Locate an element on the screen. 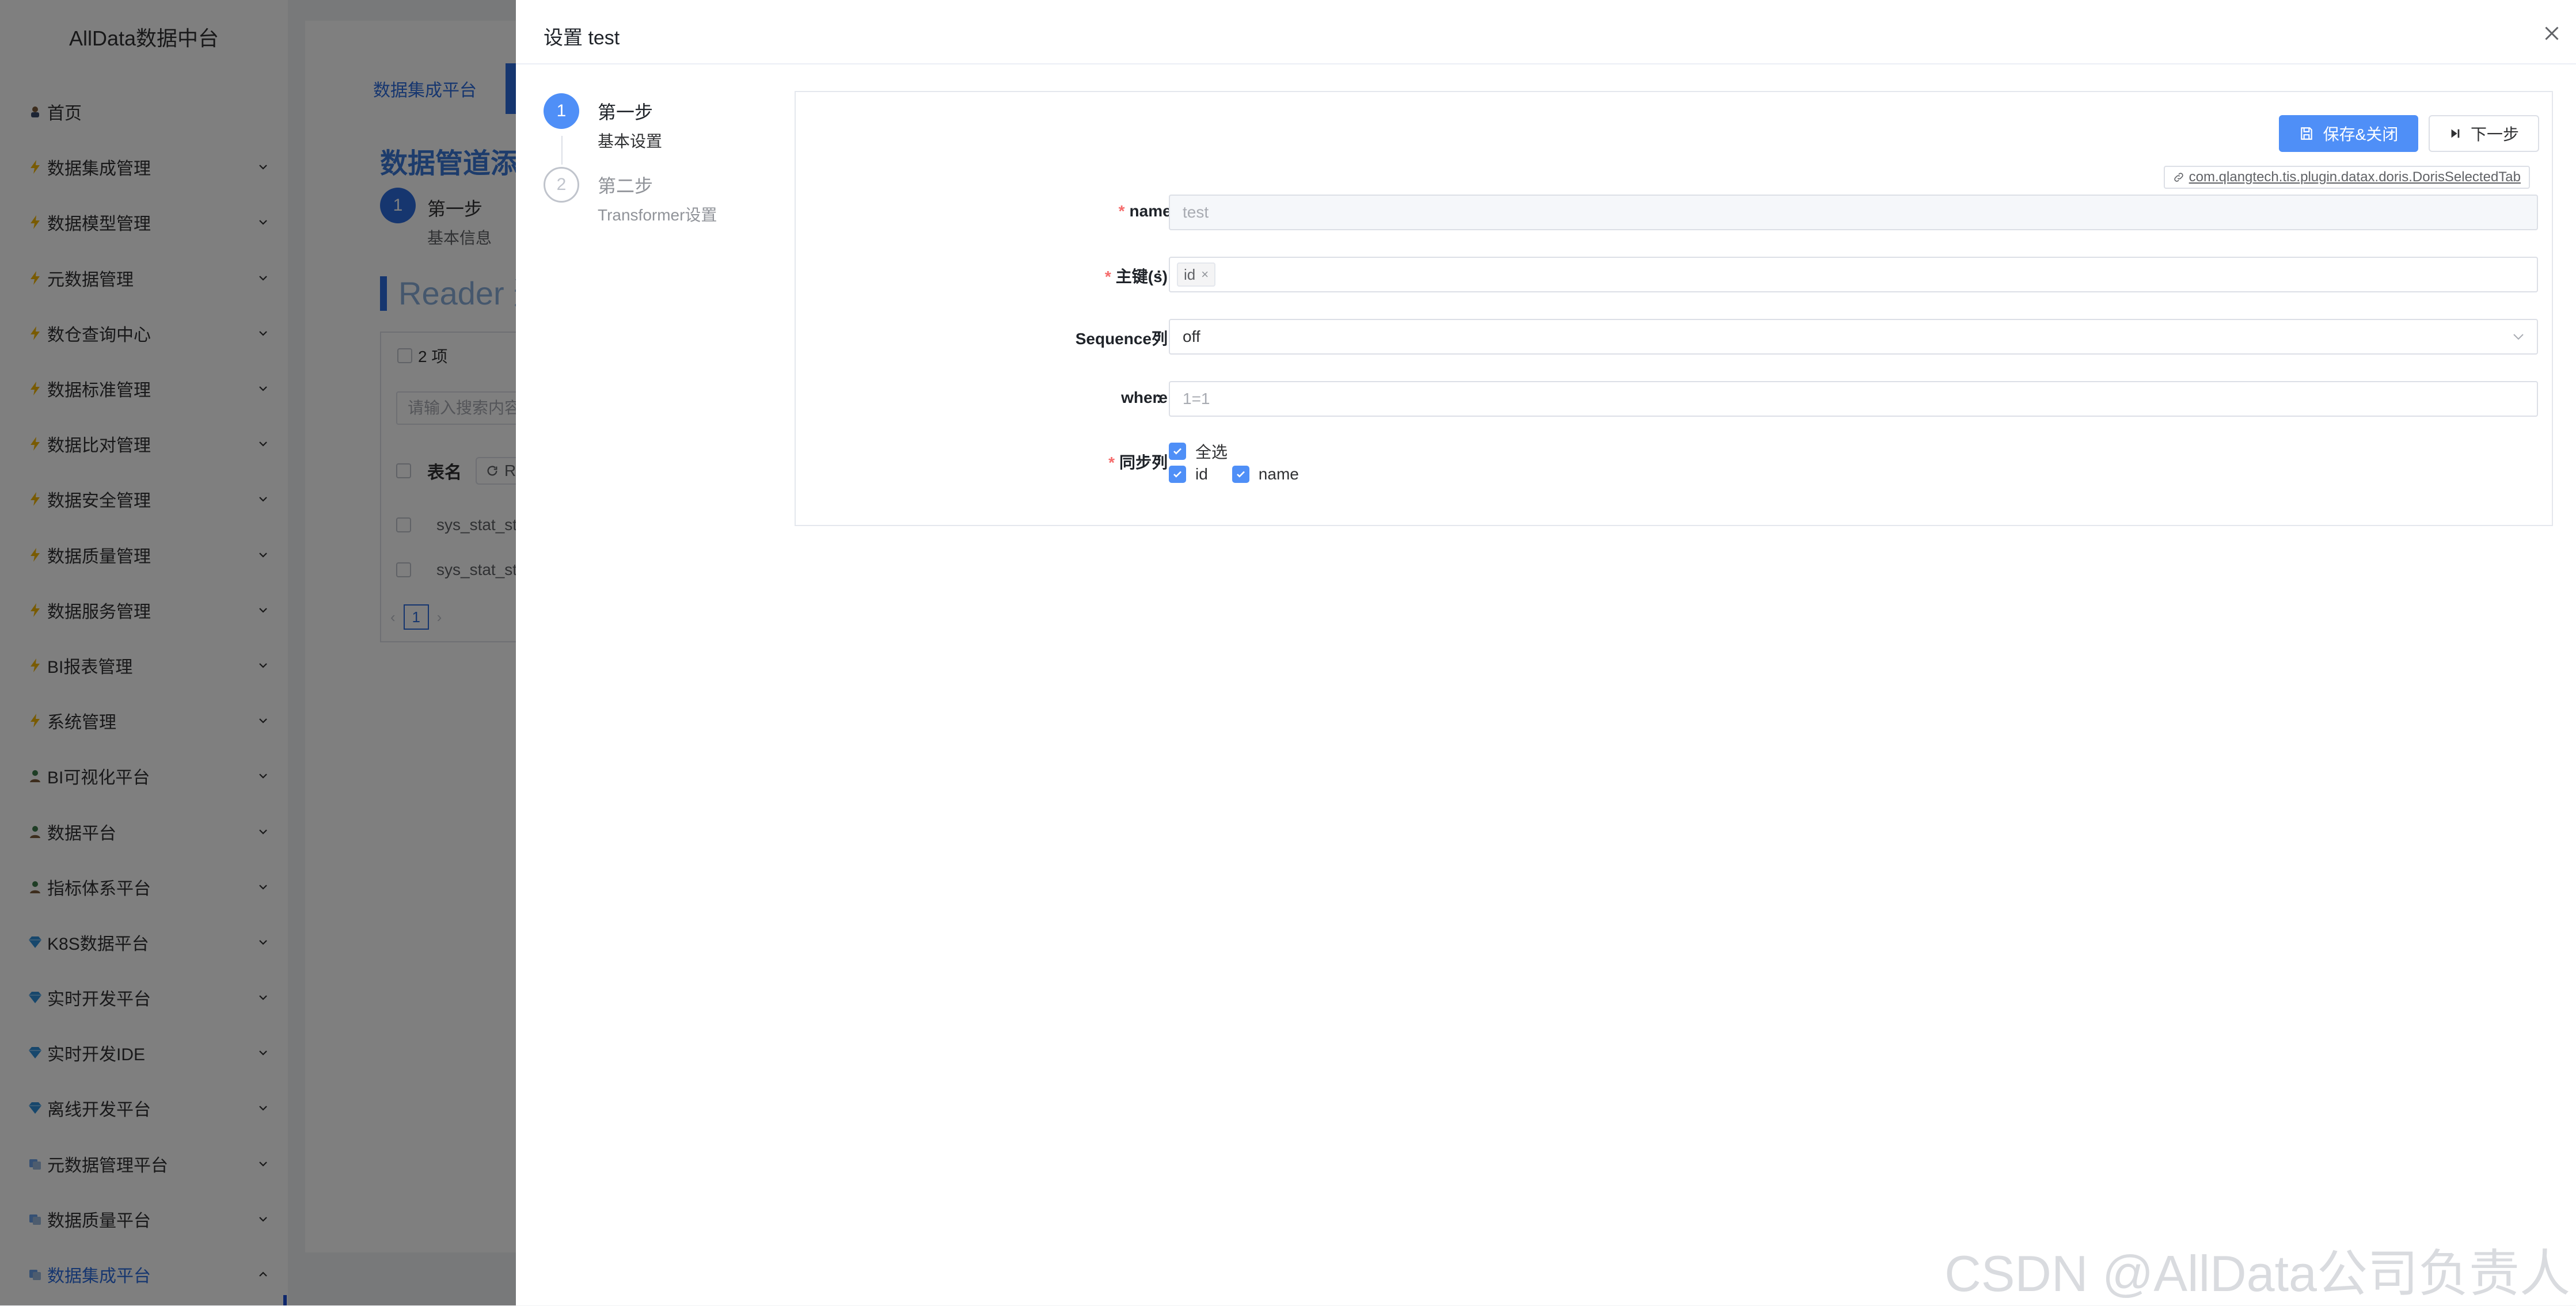  tag-close-icon: × is located at coordinates (1205, 274).